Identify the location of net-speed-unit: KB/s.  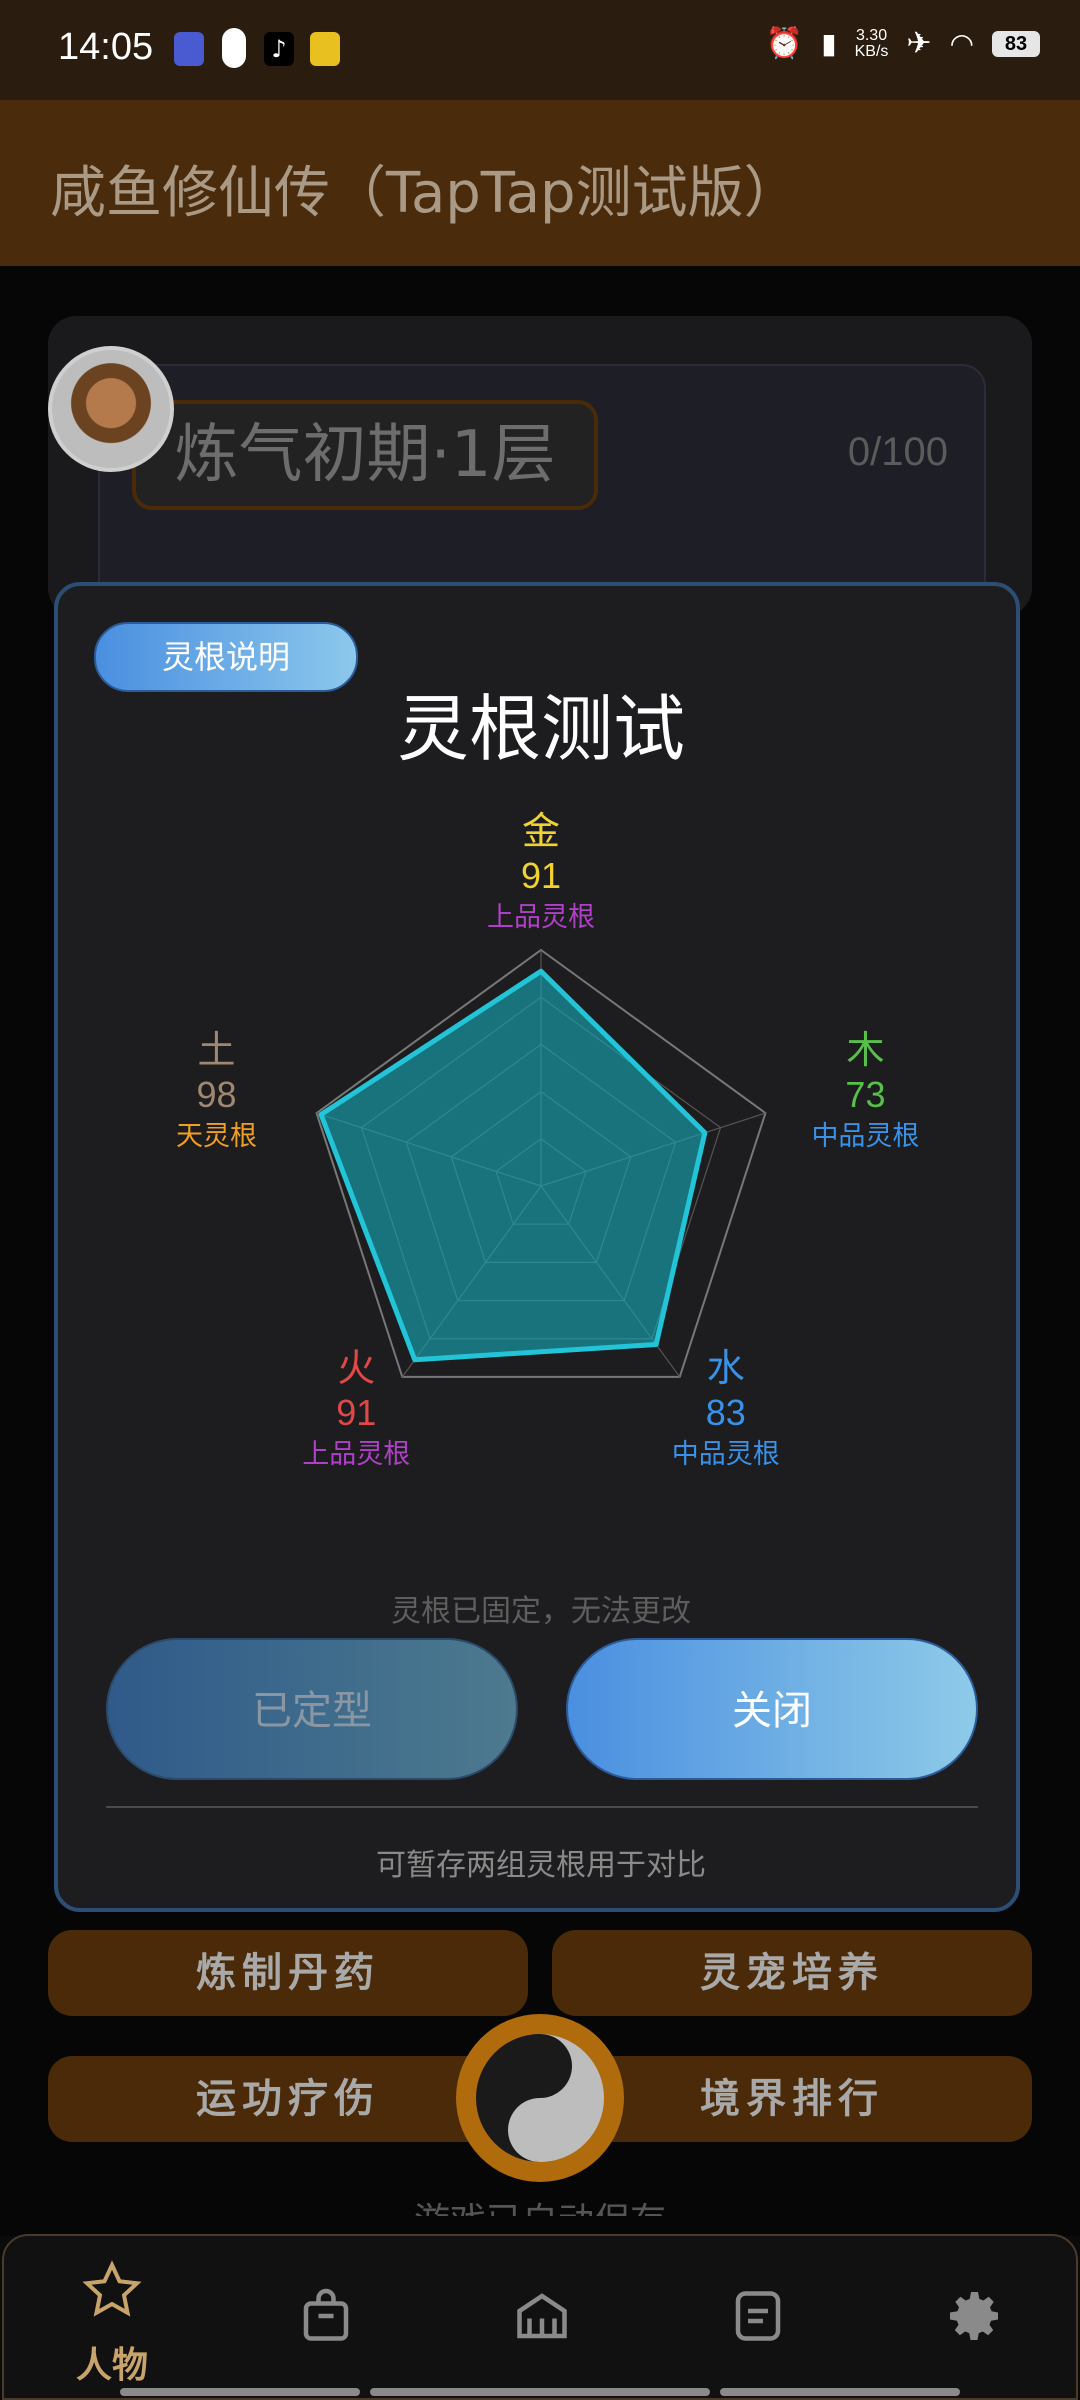
(871, 51).